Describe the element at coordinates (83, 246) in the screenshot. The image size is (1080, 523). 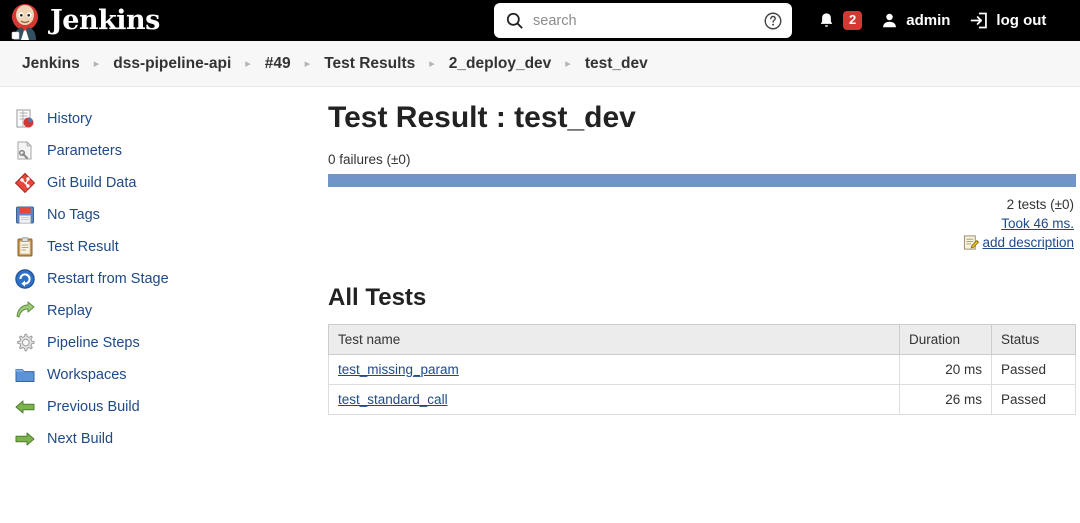
I see `sidebar-item-label: Test Result` at that location.